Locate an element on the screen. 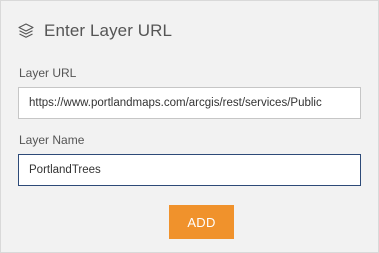 Image resolution: width=379 pixels, height=253 pixels. layer-url-label: Layer URL is located at coordinates (48, 73).